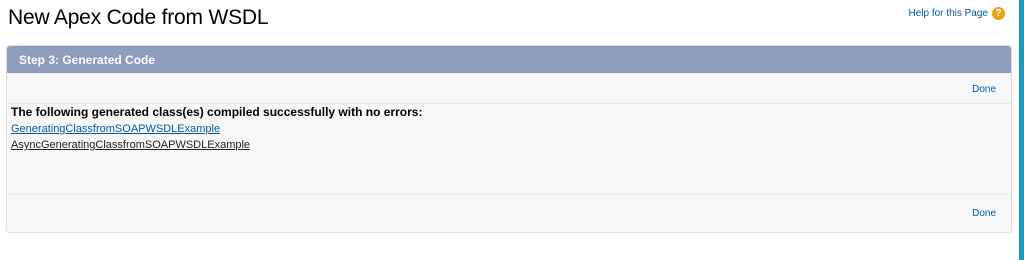  What do you see at coordinates (948, 13) in the screenshot?
I see `help-link-label: Help for this Page` at bounding box center [948, 13].